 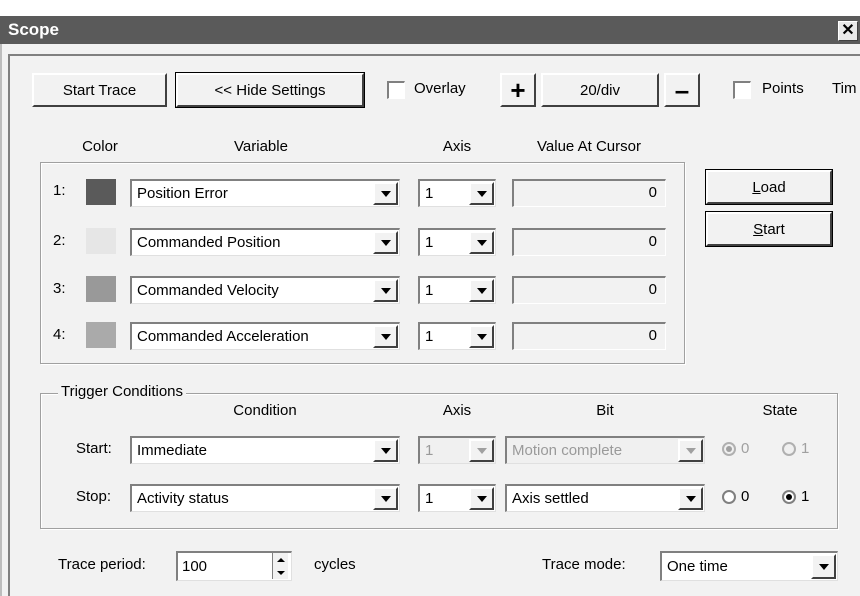 I want to click on close-icon: ✕, so click(x=848, y=30).